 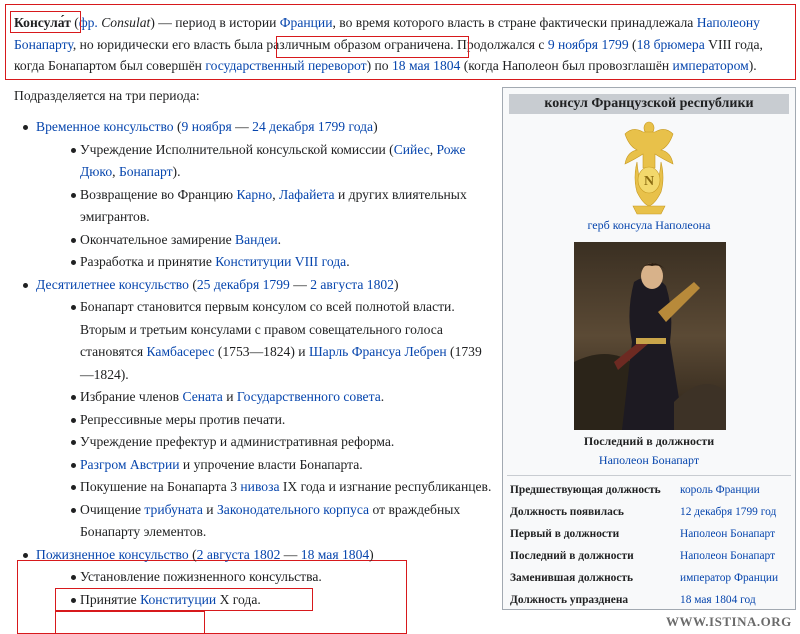 I want to click on row-label: Последний в должности, so click(x=572, y=556).